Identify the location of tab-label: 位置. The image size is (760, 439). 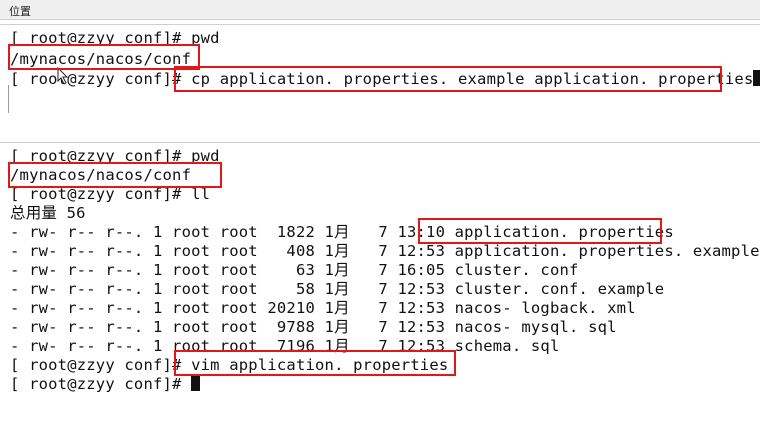
(20, 11).